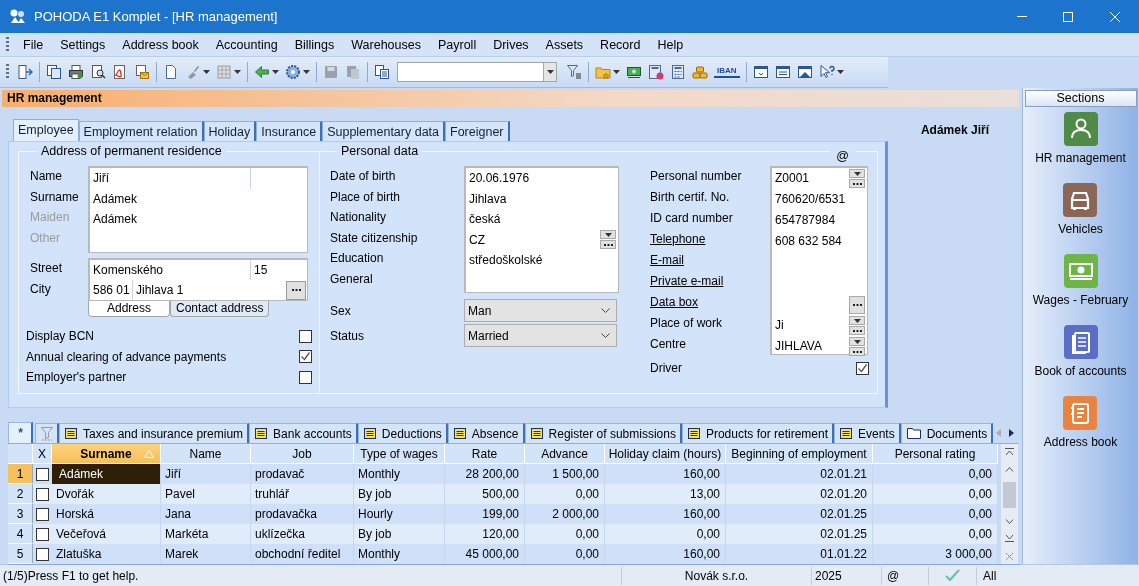  I want to click on scroll-right-icon, so click(1011, 433).